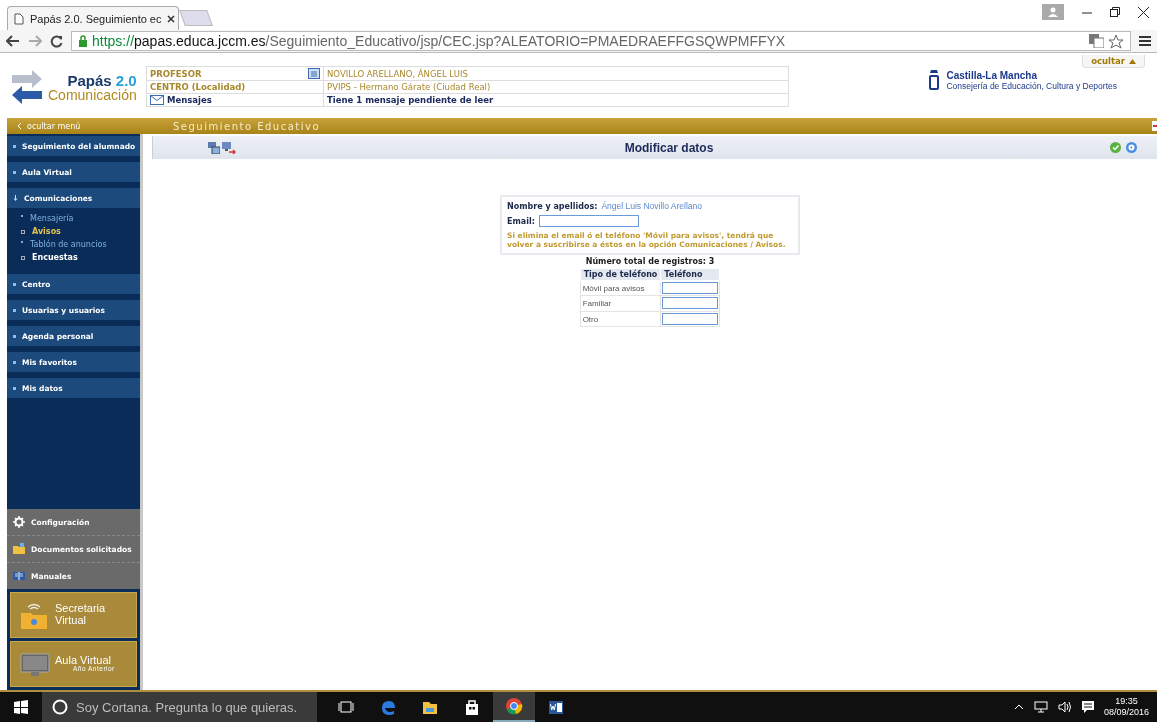 The height and width of the screenshot is (722, 1157). What do you see at coordinates (314, 73) in the screenshot?
I see `window-icon` at bounding box center [314, 73].